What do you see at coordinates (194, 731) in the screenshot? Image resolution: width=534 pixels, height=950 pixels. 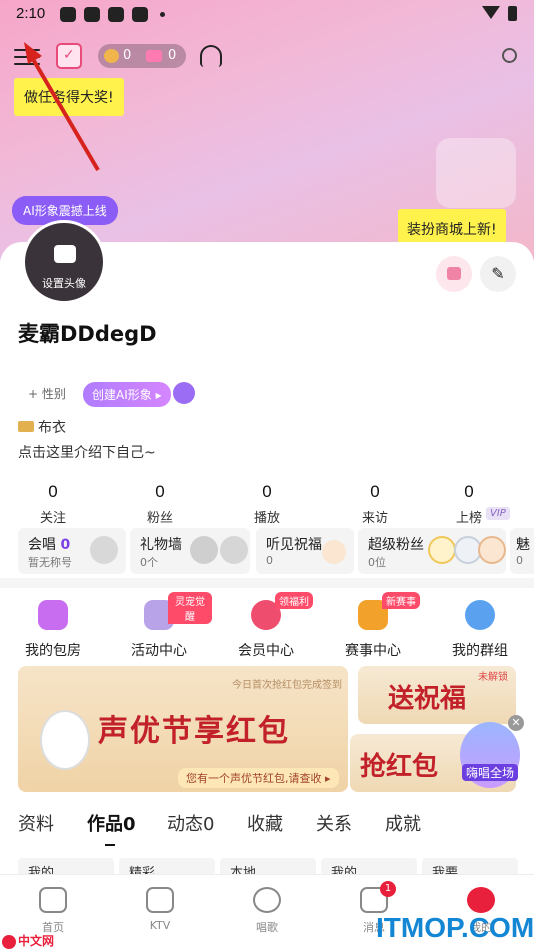 I see `banner-title: 声优节享红包` at bounding box center [194, 731].